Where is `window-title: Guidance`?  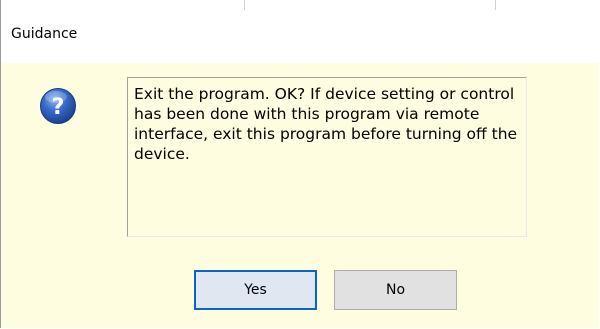 window-title: Guidance is located at coordinates (44, 34).